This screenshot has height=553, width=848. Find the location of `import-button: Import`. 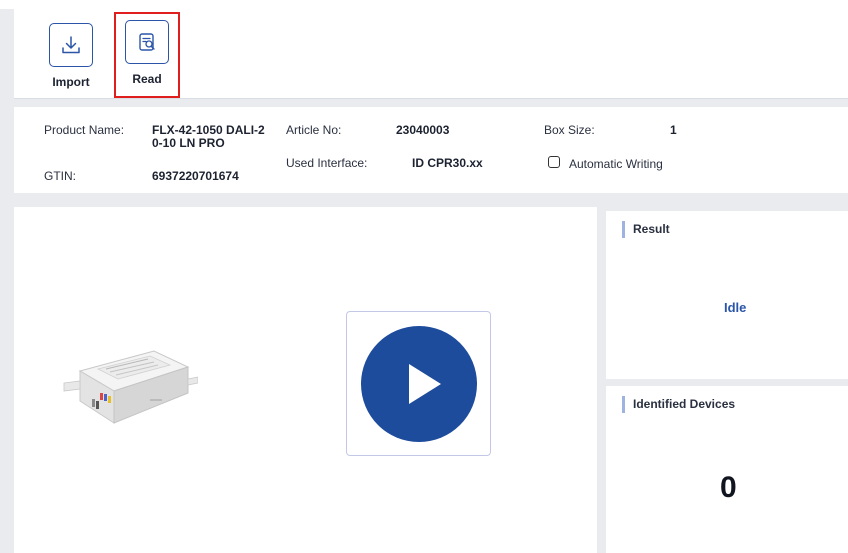

import-button: Import is located at coordinates (71, 57).